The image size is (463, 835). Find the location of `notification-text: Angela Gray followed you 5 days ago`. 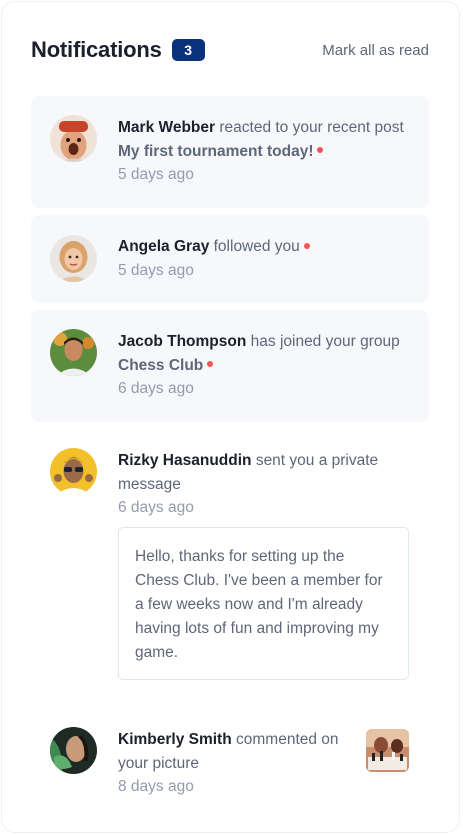

notification-text: Angela Gray followed you 5 days ago is located at coordinates (266, 259).